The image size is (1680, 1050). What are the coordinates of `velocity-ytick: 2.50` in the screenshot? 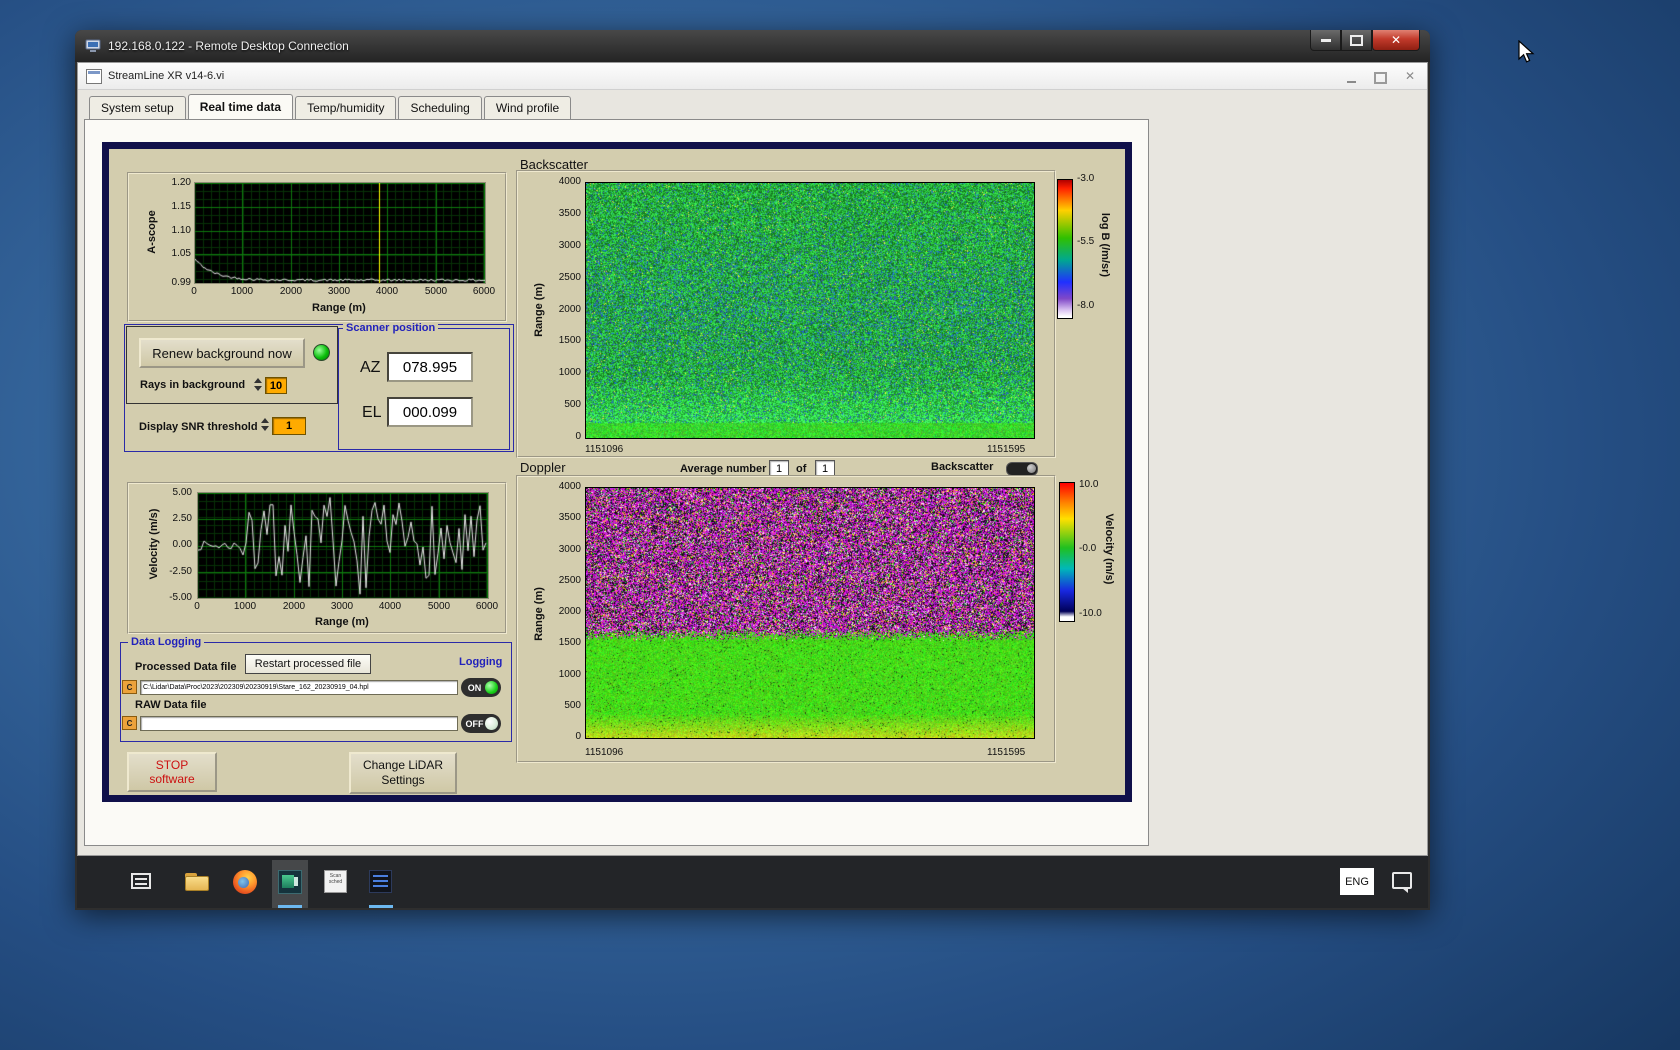 It's located at (182, 518).